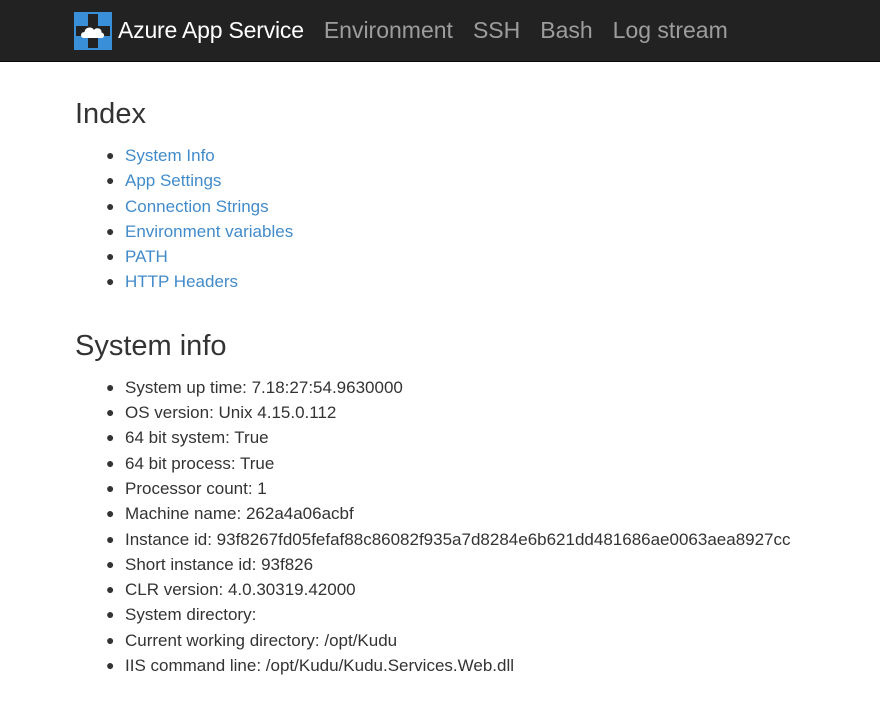 The image size is (880, 709). I want to click on link-http-headers: HTTP Headers, so click(181, 281).